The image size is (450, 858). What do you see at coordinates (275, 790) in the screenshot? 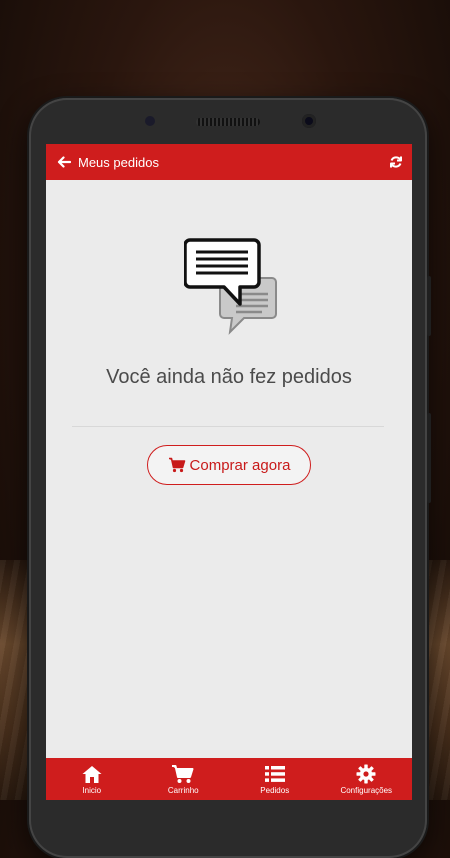
I see `nav-label-pedidos: Pedidos` at bounding box center [275, 790].